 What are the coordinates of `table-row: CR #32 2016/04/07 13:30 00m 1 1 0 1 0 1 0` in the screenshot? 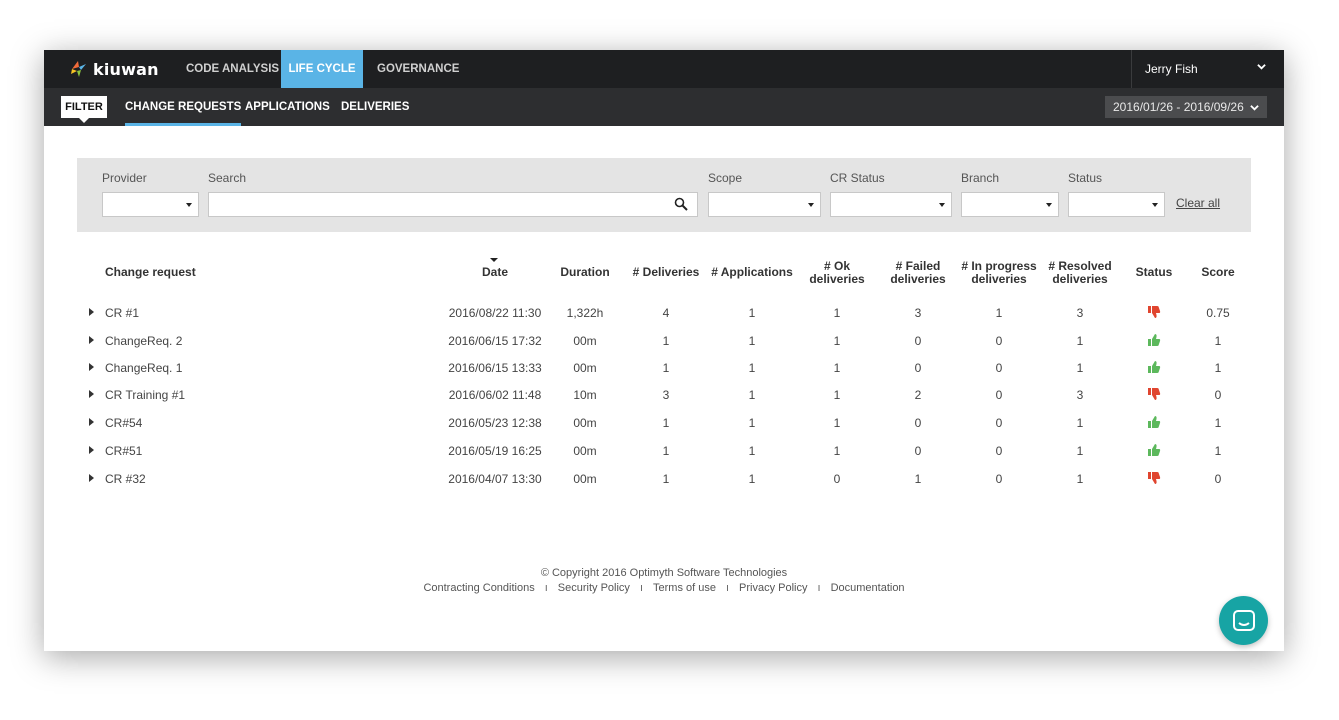 It's located at (664, 485).